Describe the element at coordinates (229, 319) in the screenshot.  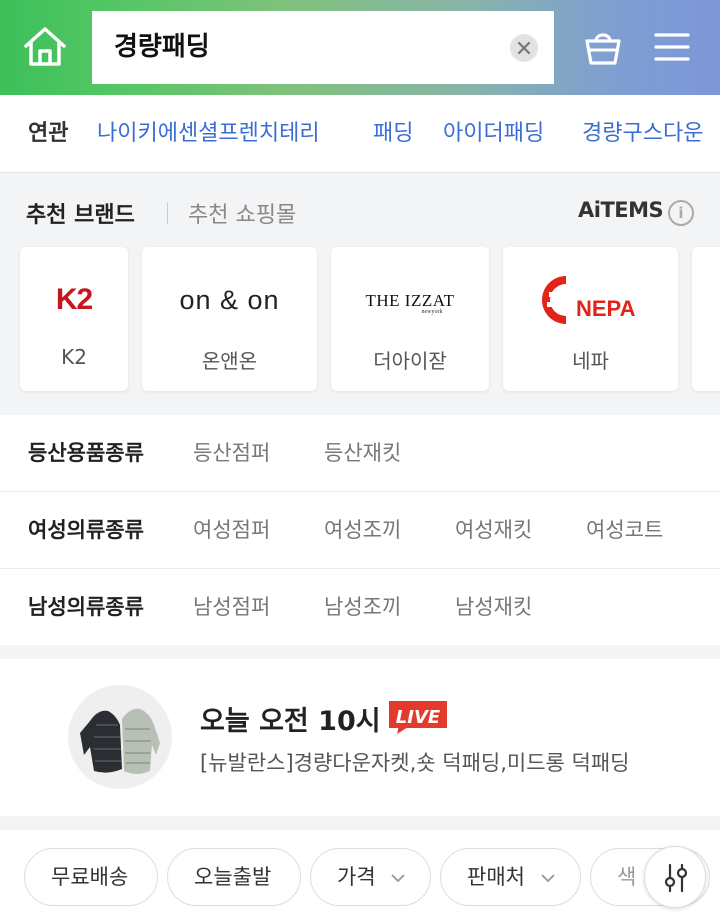
I see `brand-card-onandon: on & on 온앤온` at that location.